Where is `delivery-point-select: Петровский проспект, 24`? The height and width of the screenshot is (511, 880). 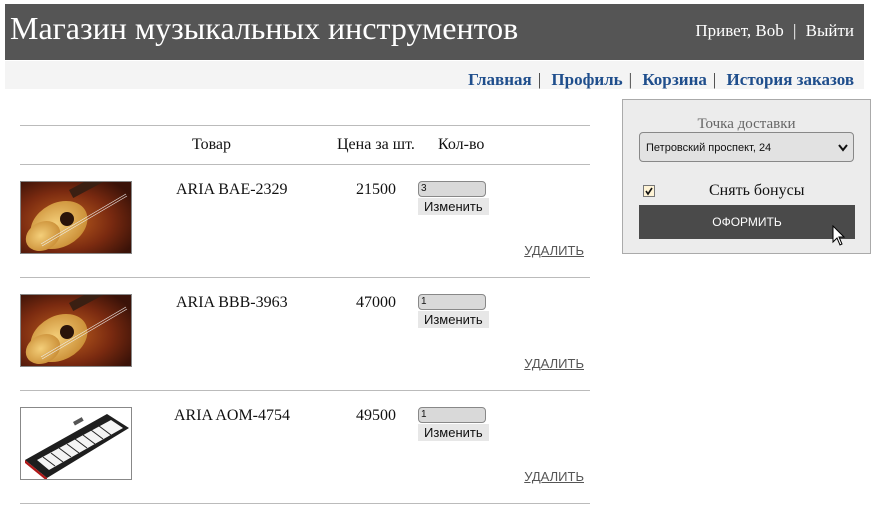 delivery-point-select: Петровский проспект, 24 is located at coordinates (746, 147).